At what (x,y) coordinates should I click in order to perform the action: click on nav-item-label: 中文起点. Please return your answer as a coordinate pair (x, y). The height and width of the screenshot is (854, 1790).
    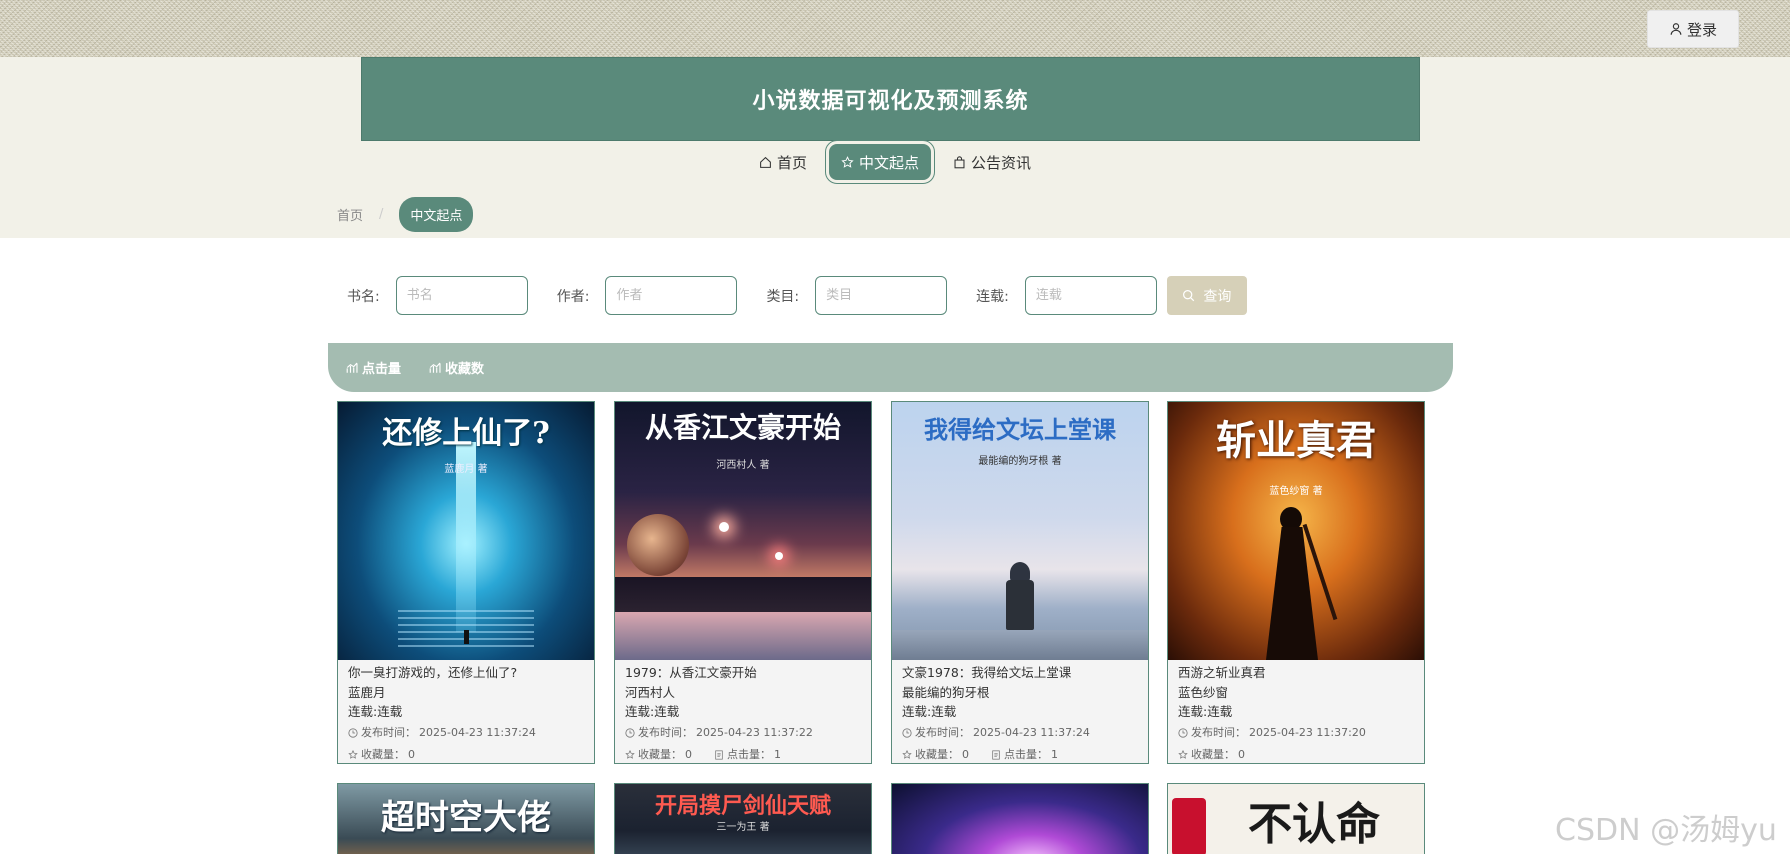
    Looking at the image, I should click on (888, 162).